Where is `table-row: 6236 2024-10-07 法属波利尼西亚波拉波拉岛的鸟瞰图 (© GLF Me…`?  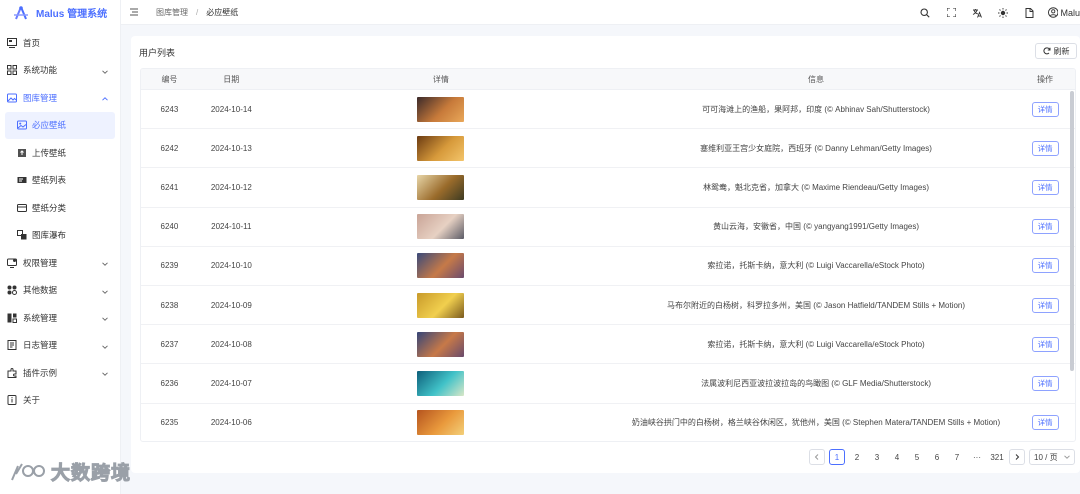
table-row: 6236 2024-10-07 法属波利尼西亚波拉波拉岛的鸟瞰图 (© GLF Me… is located at coordinates (608, 384).